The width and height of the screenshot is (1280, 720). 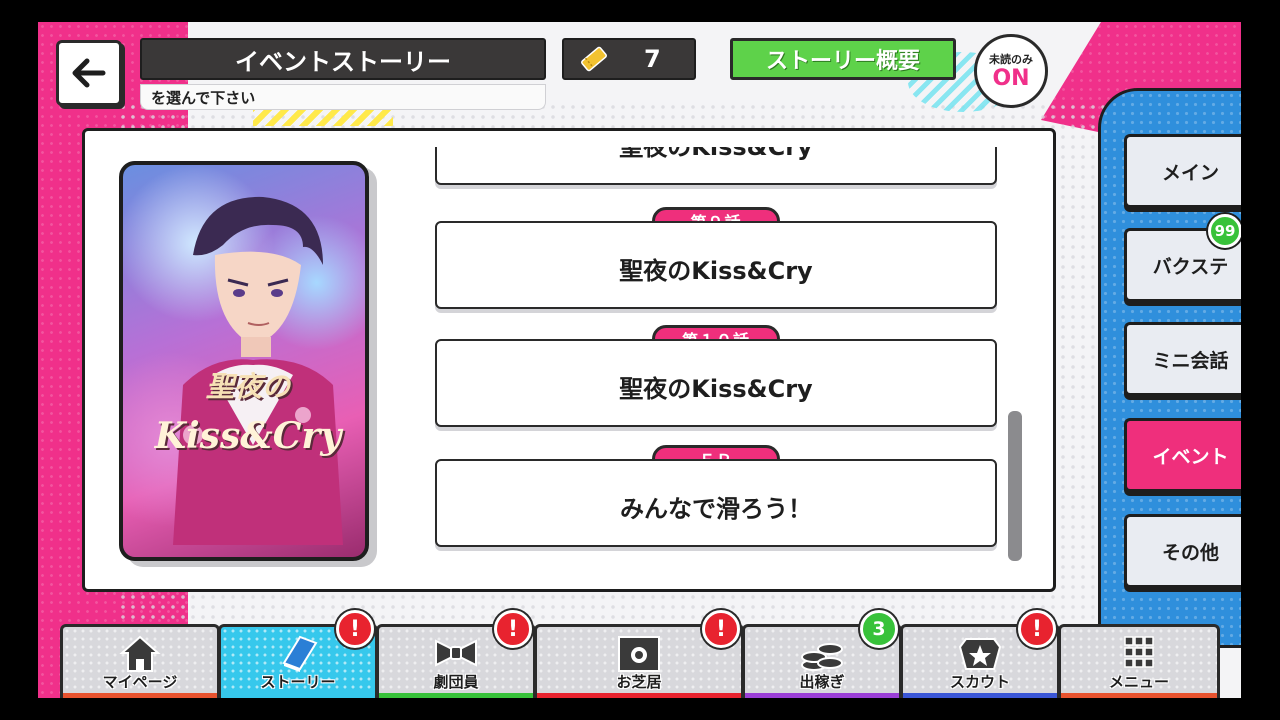 What do you see at coordinates (1015, 486) in the screenshot?
I see `scrollbar-thumb` at bounding box center [1015, 486].